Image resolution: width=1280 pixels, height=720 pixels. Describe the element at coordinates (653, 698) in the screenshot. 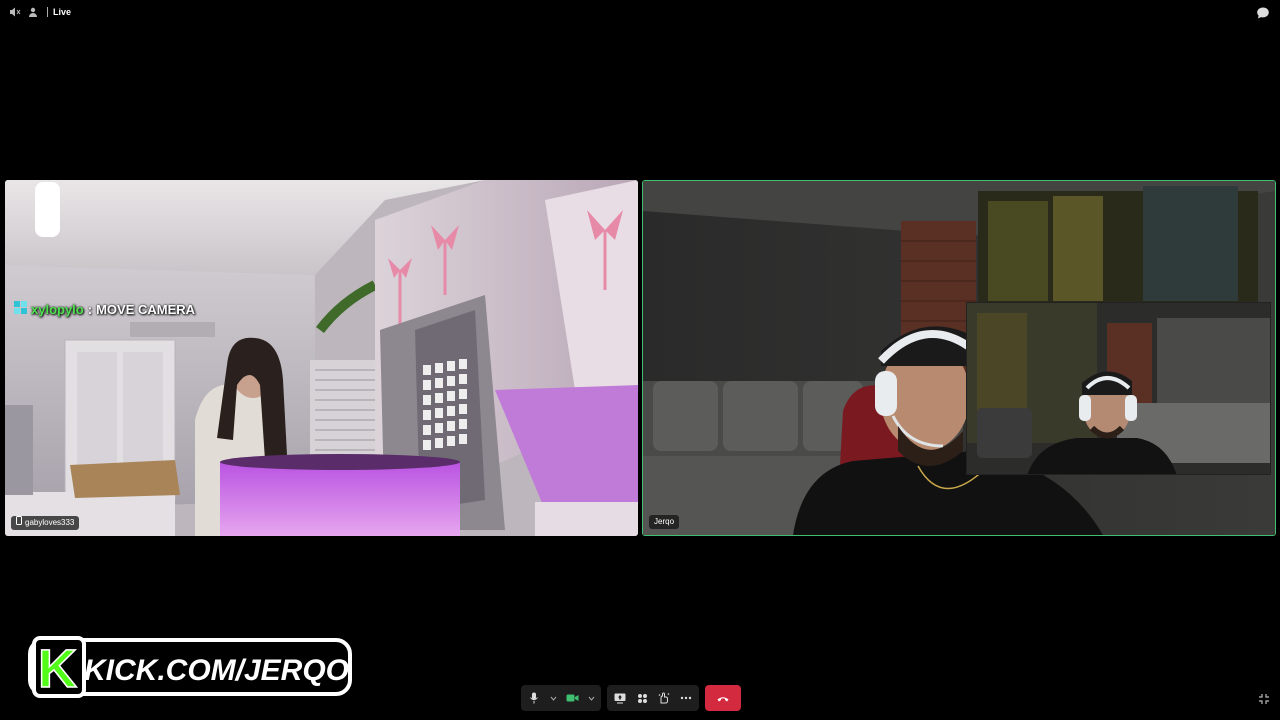

I see `actions-group` at that location.